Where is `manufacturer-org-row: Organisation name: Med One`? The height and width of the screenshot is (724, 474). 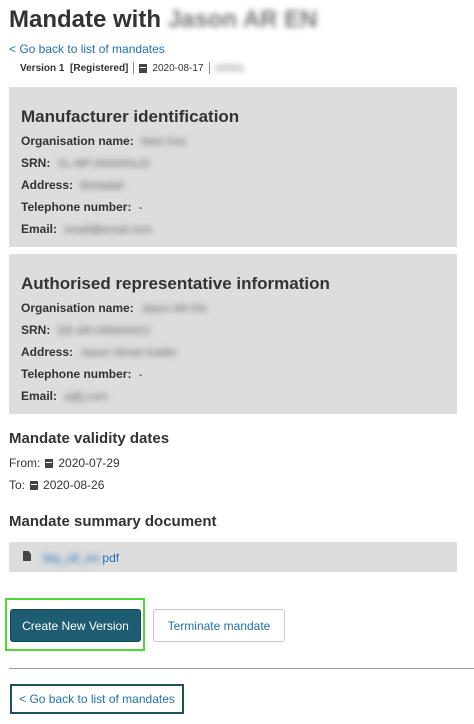 manufacturer-org-row: Organisation name: Med One is located at coordinates (103, 141).